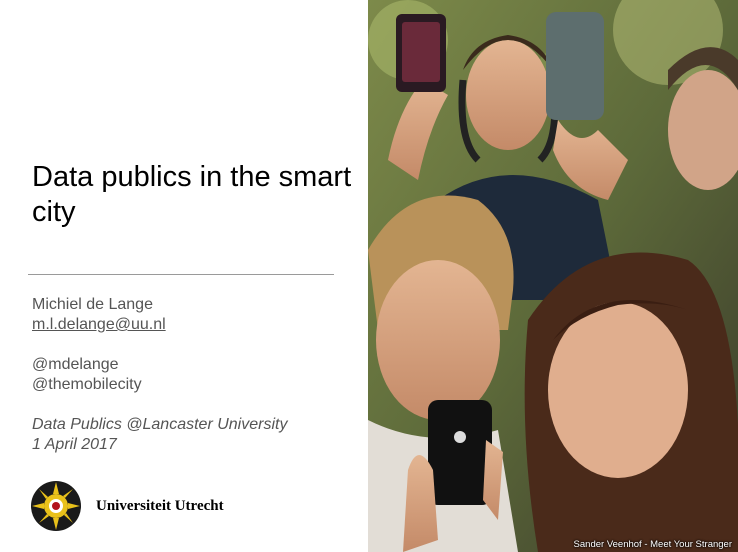 The height and width of the screenshot is (552, 738). I want to click on university-name: Universiteit Utrecht, so click(160, 505).